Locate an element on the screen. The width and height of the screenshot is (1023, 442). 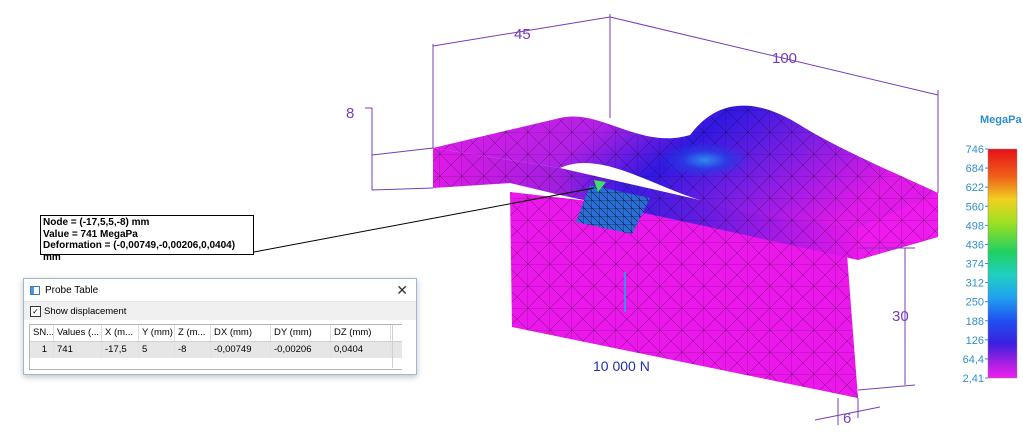
table-cell: -17,5 is located at coordinates (120, 350).